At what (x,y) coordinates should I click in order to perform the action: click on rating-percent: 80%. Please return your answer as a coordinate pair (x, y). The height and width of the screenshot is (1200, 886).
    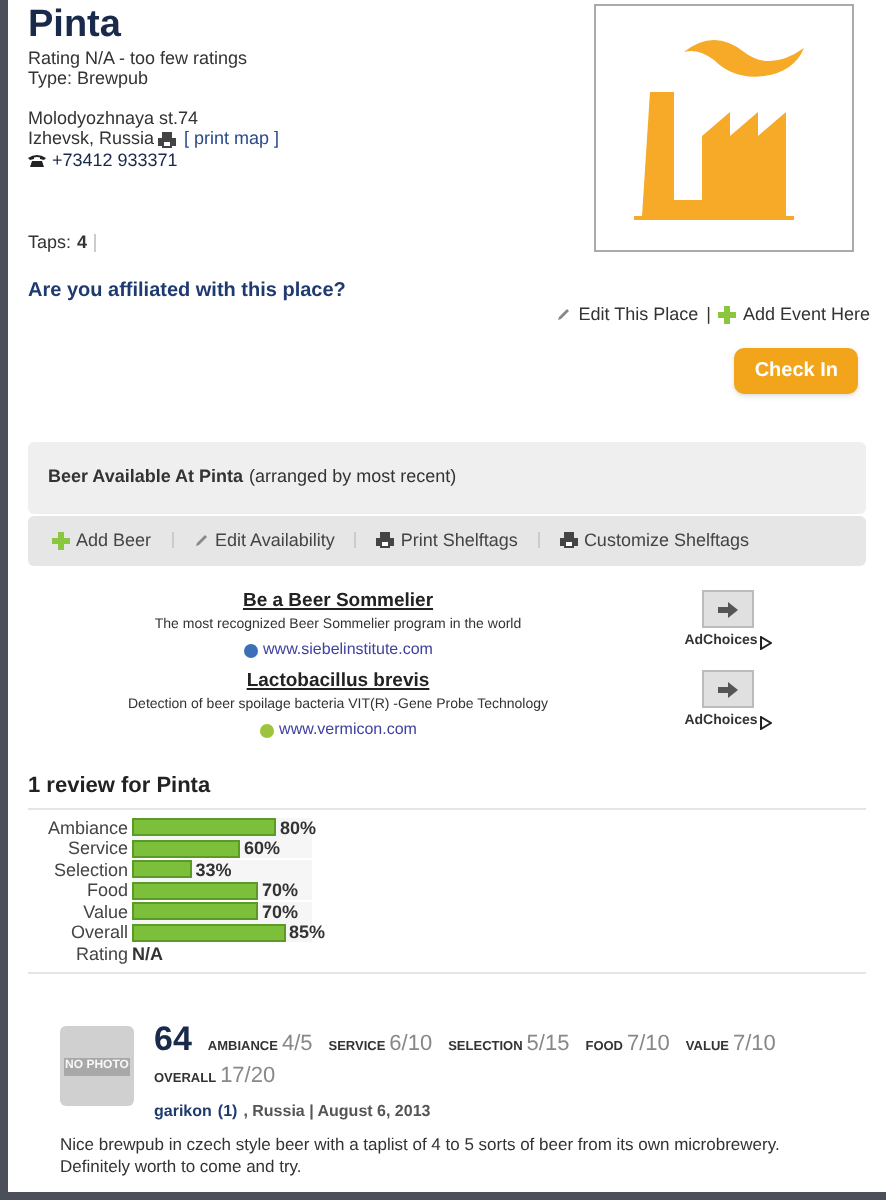
    Looking at the image, I should click on (298, 827).